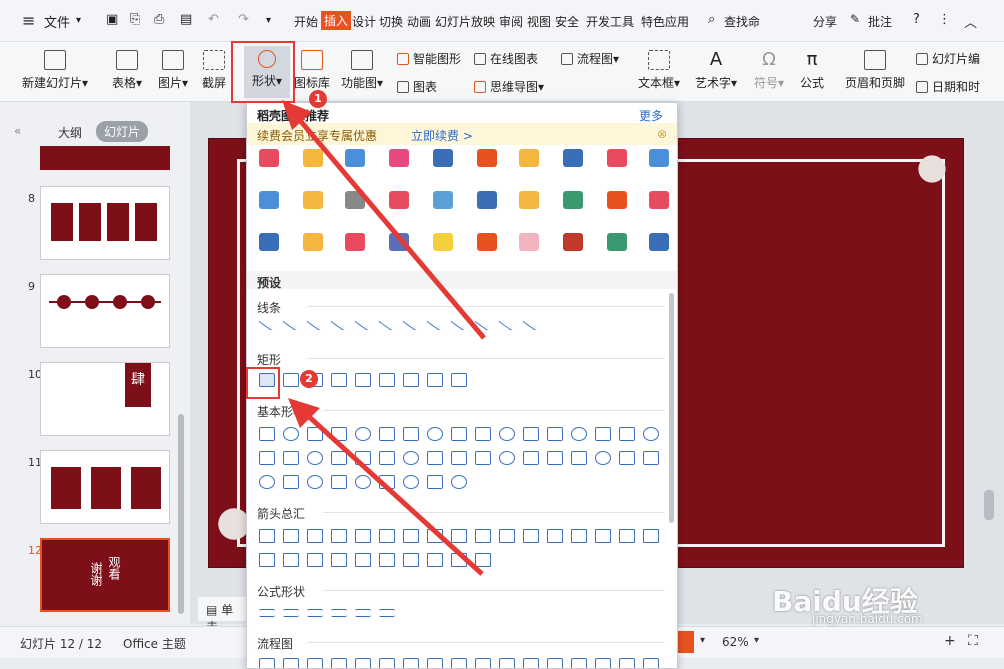 This screenshot has width=1004, height=669. Describe the element at coordinates (391, 228) in the screenshot. I see `arrow-1-shaft` at that location.